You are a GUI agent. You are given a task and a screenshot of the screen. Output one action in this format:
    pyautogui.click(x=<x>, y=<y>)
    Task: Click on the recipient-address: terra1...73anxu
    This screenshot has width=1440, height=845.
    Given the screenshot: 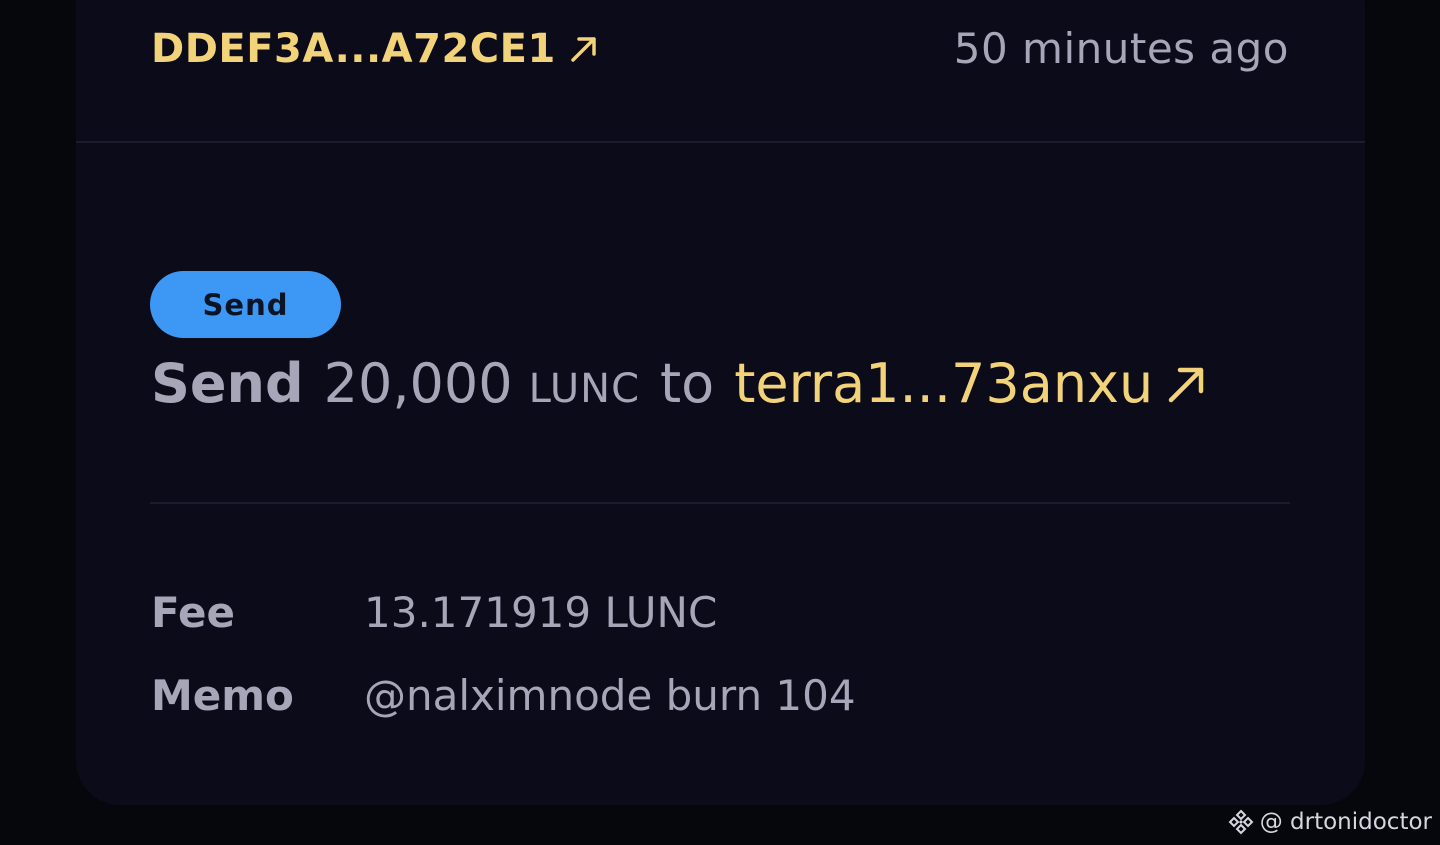 What is the action you would take?
    pyautogui.click(x=944, y=383)
    